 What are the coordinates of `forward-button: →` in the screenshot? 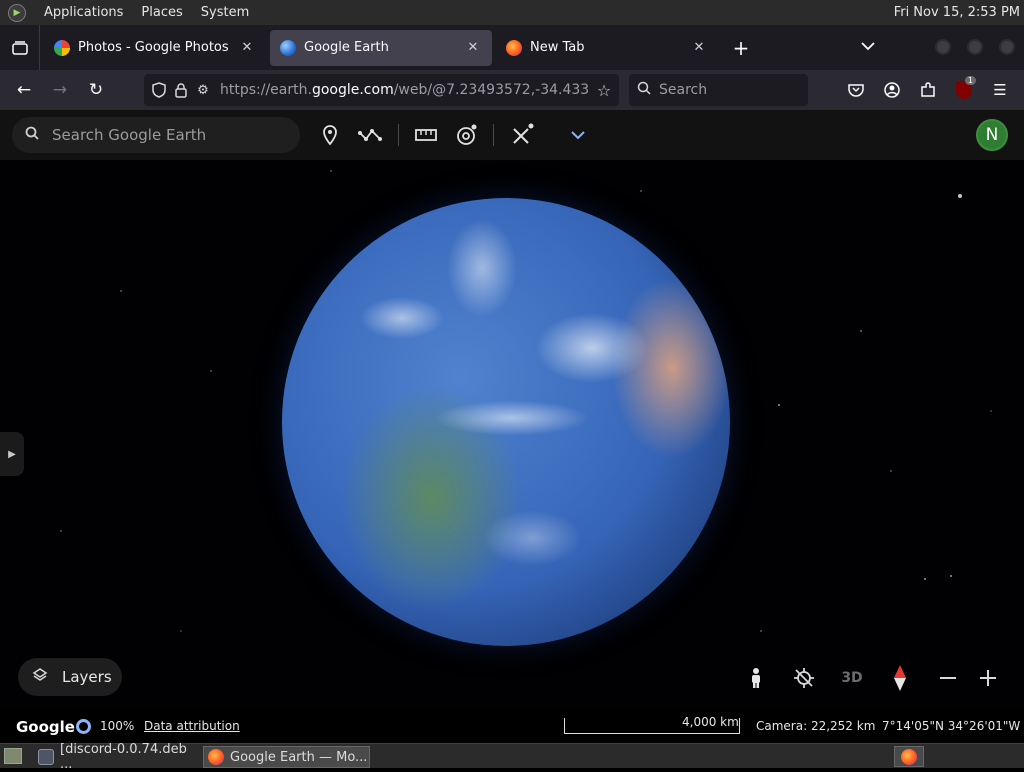 It's located at (60, 90).